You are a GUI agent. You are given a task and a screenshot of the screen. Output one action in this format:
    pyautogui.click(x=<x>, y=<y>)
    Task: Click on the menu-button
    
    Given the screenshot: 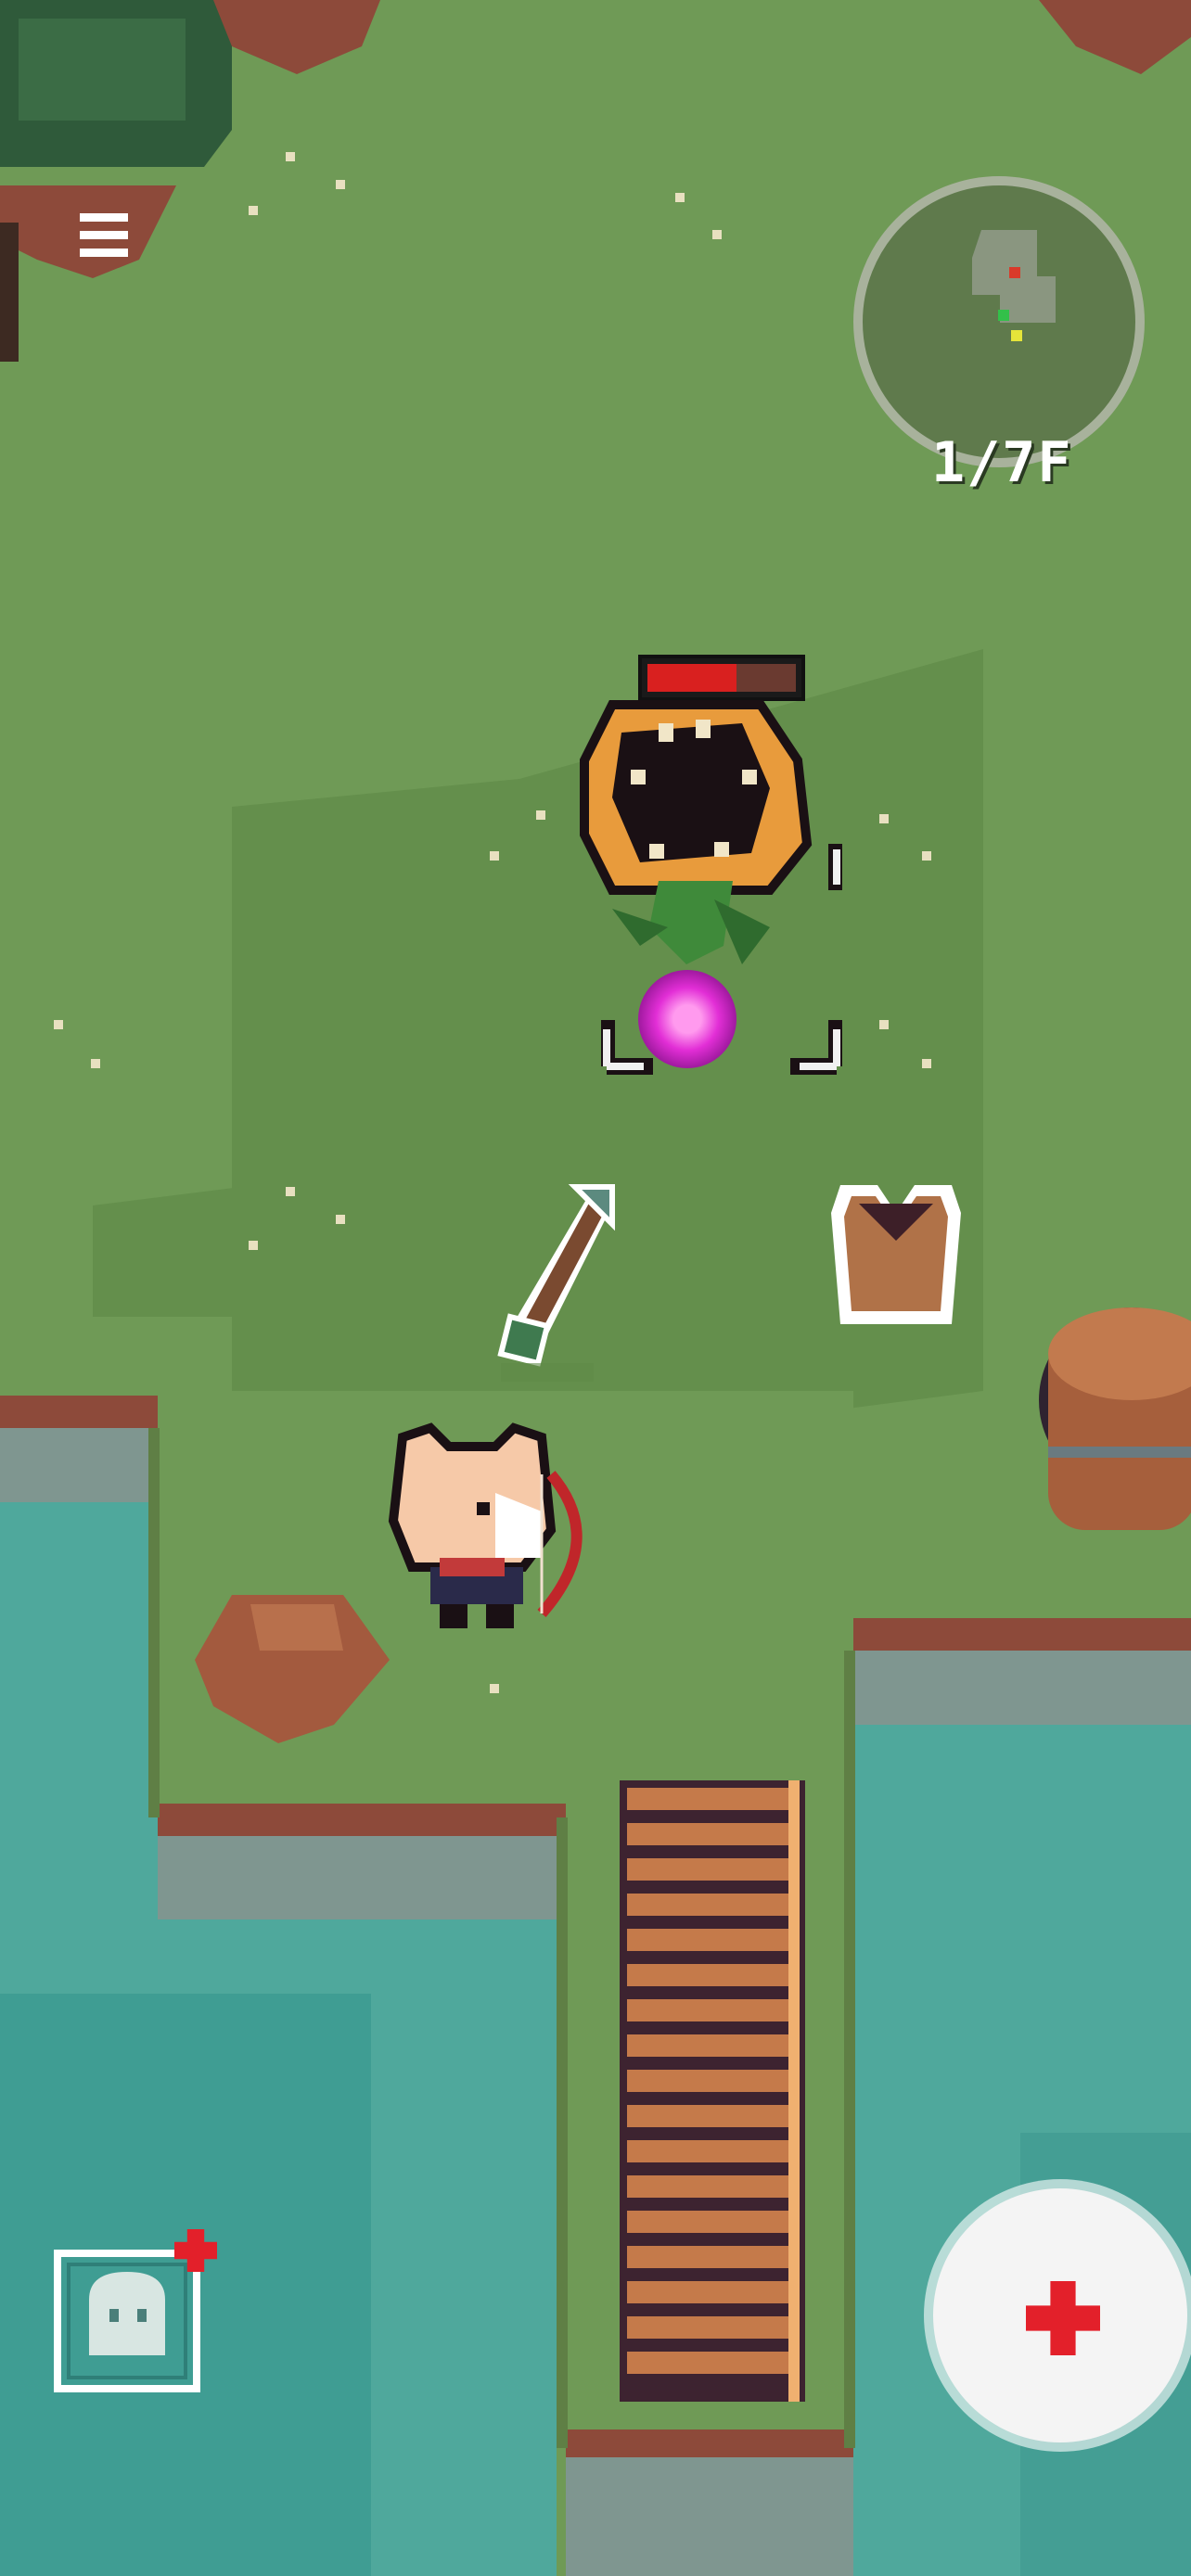 What is the action you would take?
    pyautogui.click(x=104, y=235)
    